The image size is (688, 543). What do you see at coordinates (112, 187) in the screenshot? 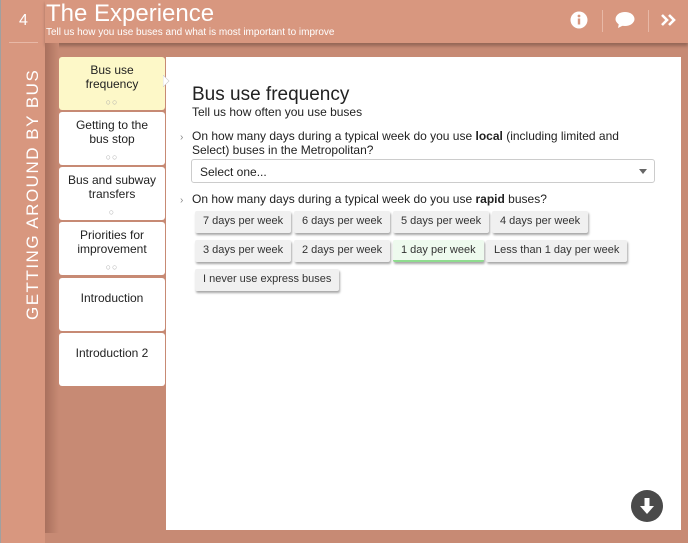
I see `nav-item-label: Bus and subway transfers` at bounding box center [112, 187].